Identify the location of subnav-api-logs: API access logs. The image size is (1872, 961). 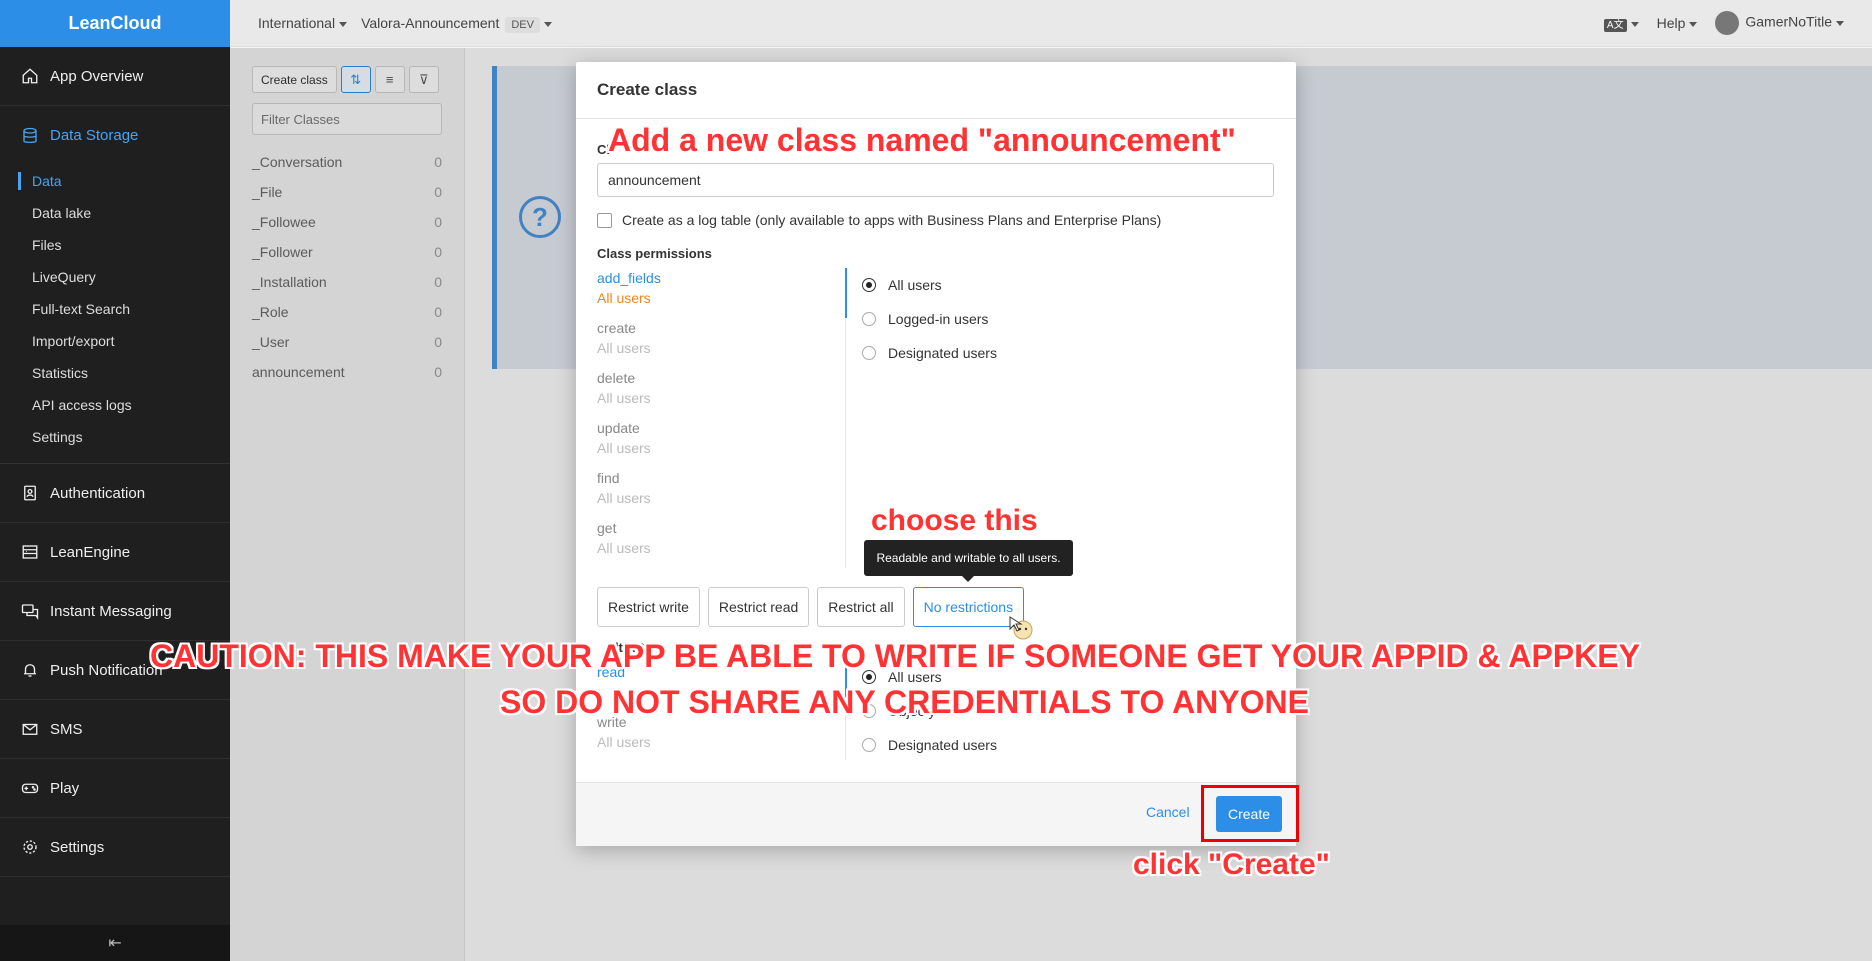
(115, 405).